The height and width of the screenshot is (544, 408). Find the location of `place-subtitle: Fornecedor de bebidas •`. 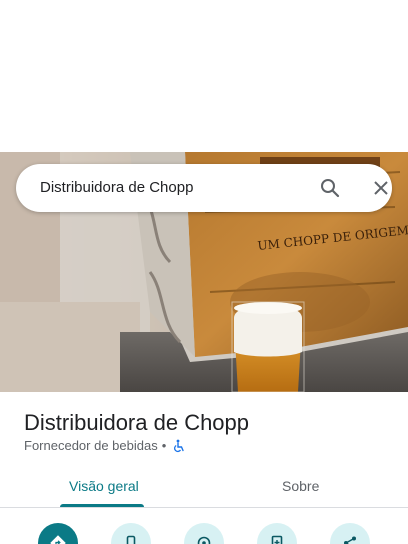

place-subtitle: Fornecedor de bebidas • is located at coordinates (105, 445).